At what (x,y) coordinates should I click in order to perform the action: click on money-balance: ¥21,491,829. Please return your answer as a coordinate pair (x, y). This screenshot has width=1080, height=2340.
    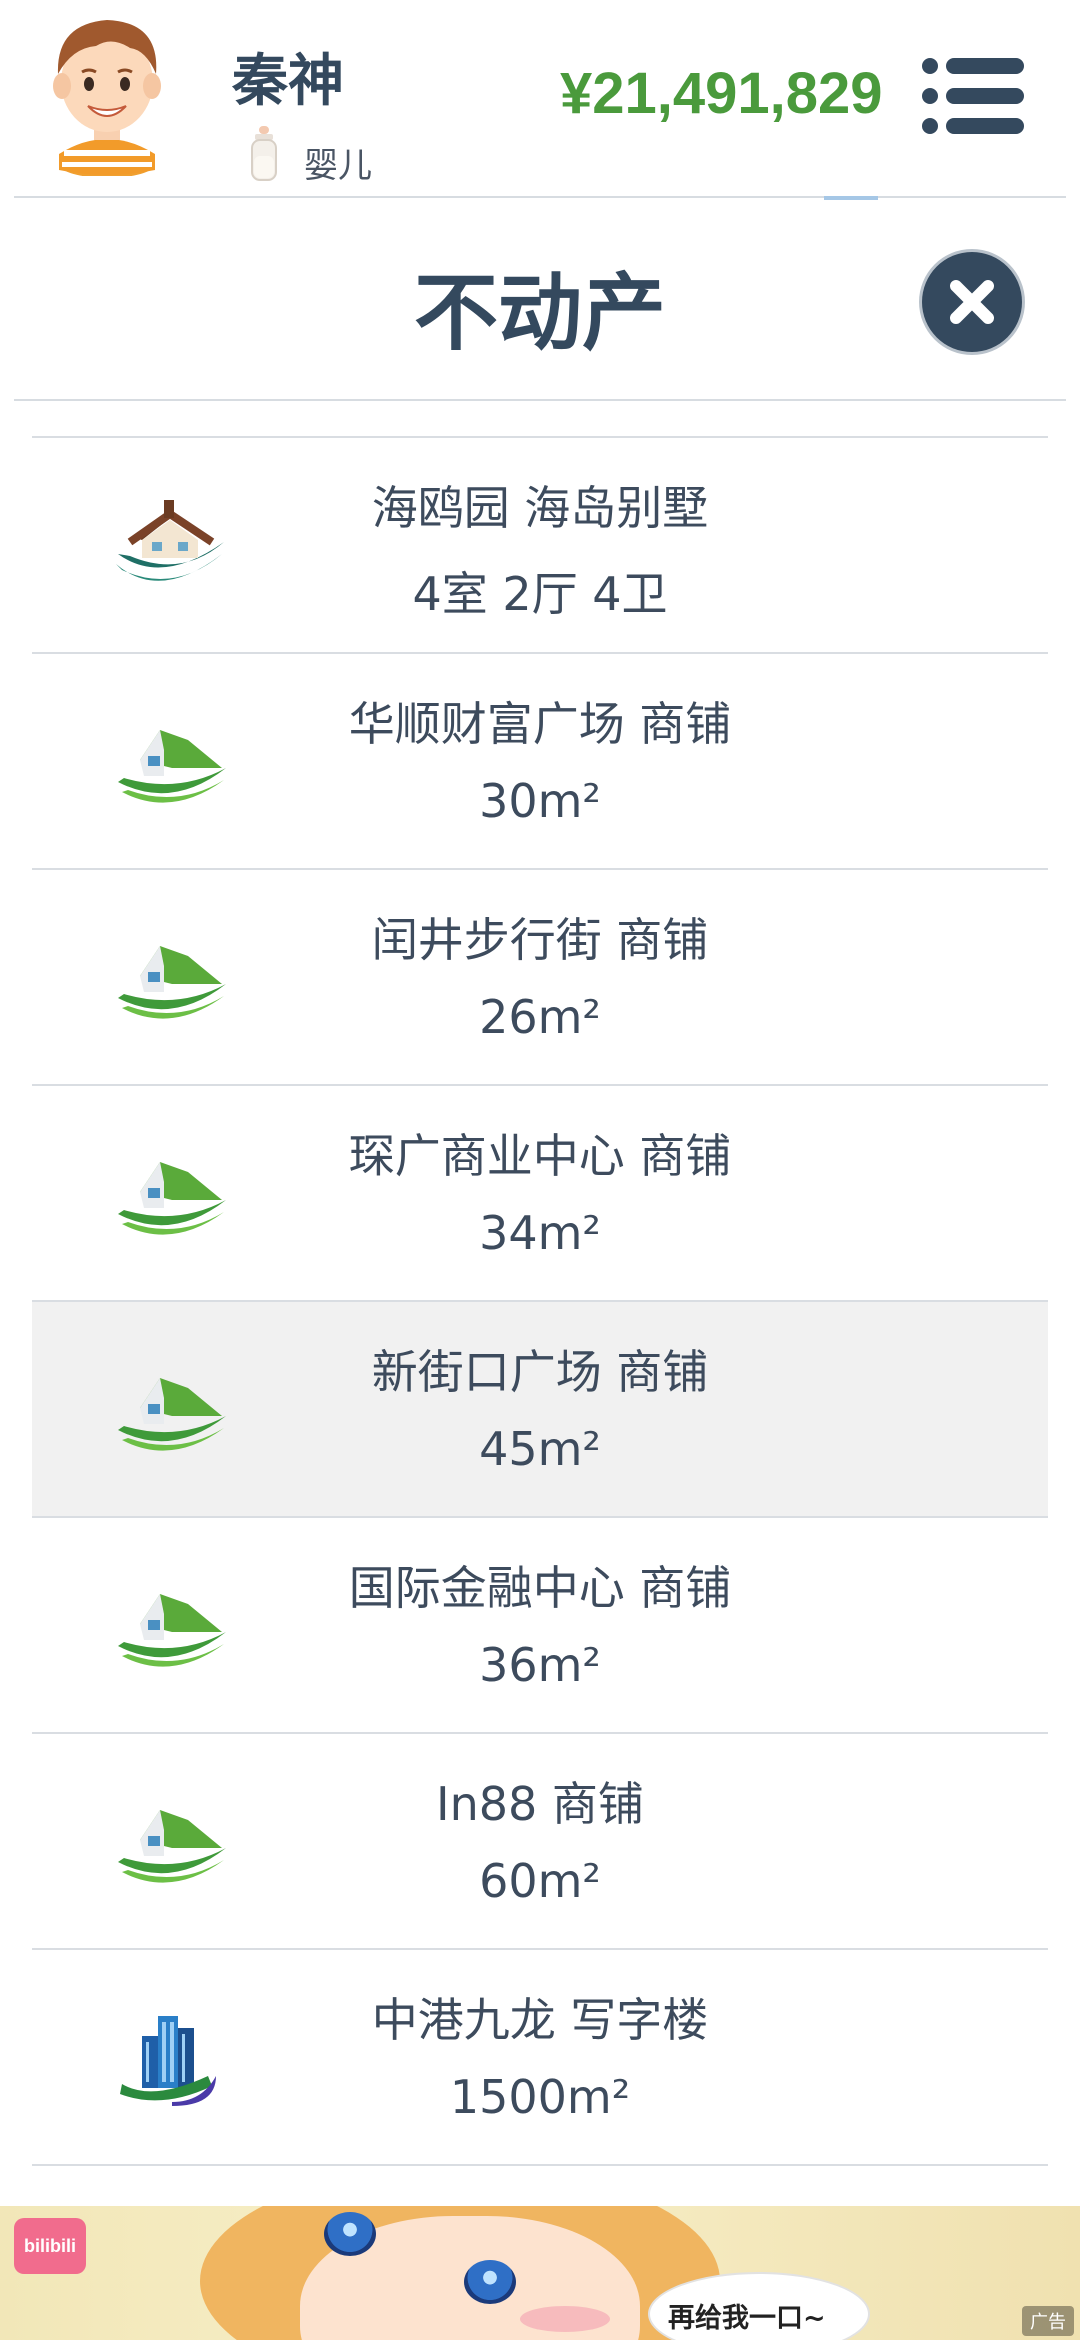
    Looking at the image, I should click on (721, 93).